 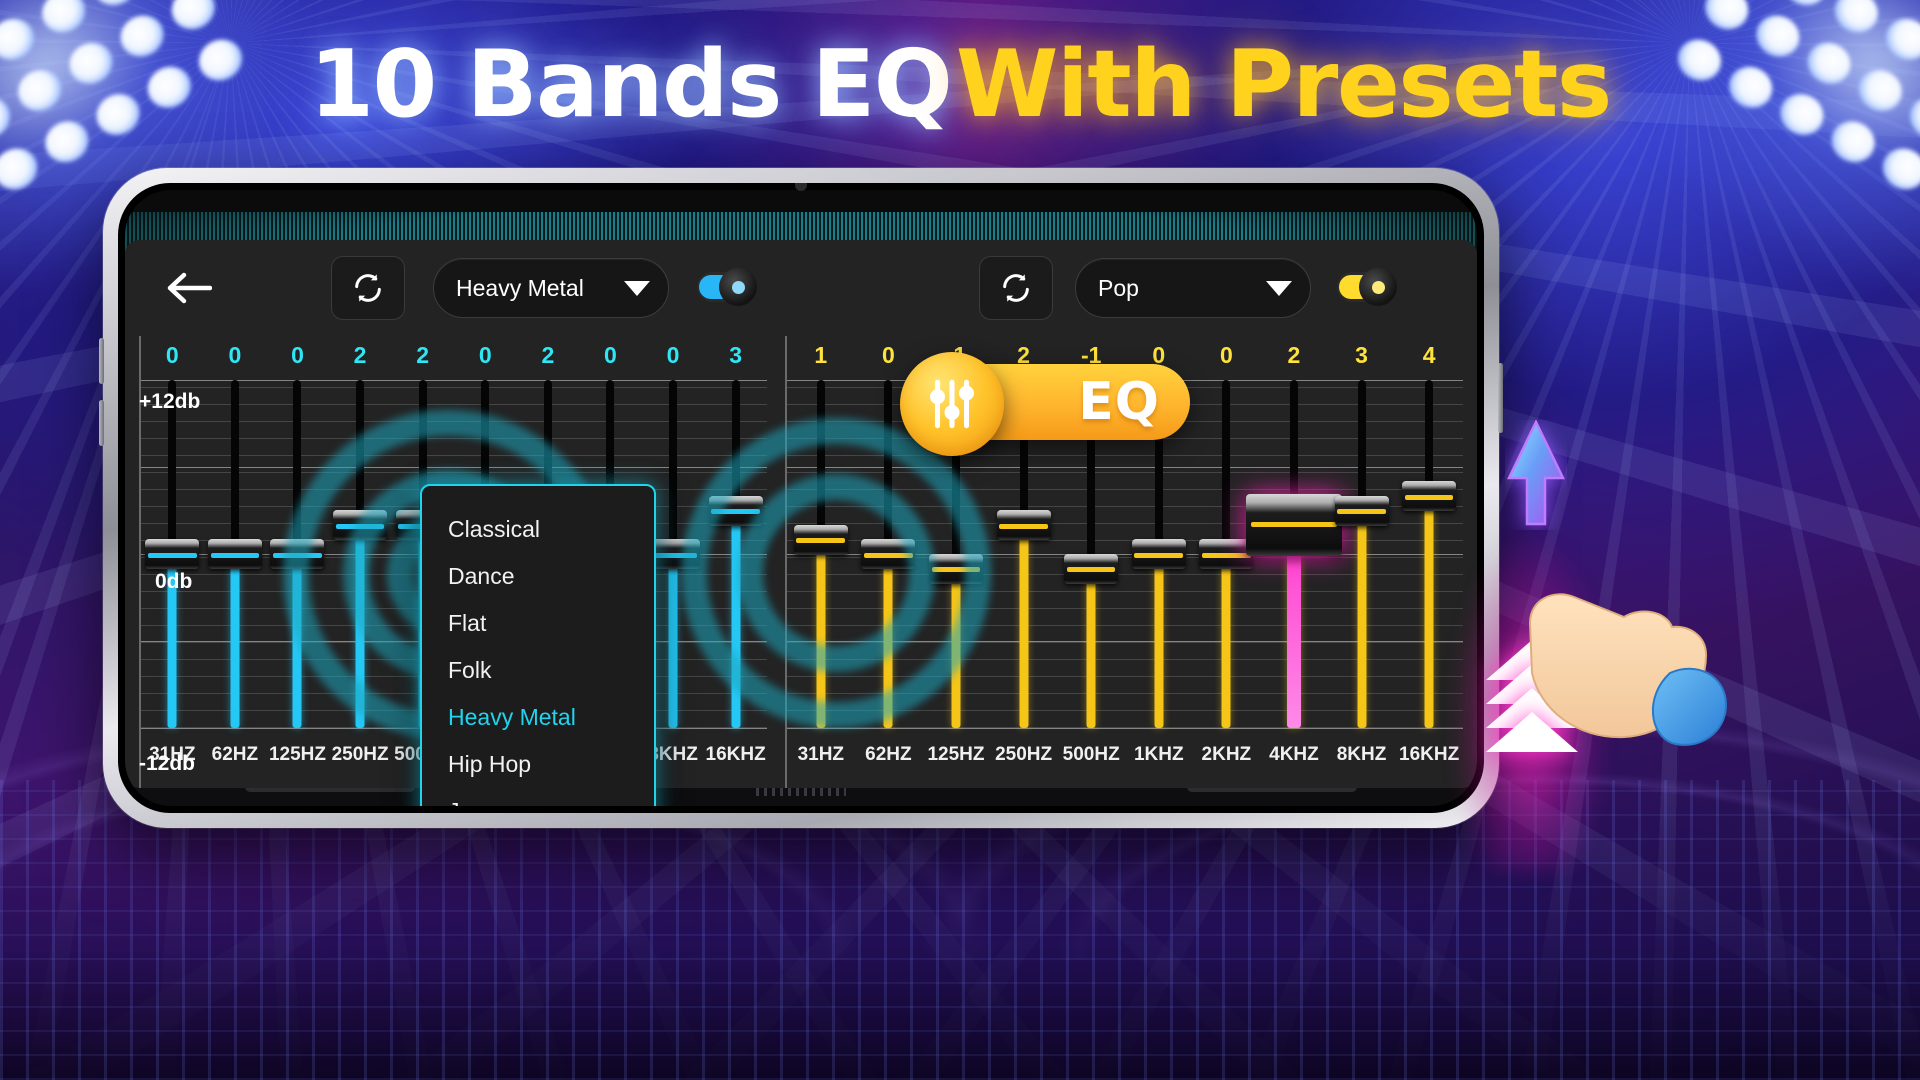 I want to click on eq-slider-4khz, so click(x=1293, y=554).